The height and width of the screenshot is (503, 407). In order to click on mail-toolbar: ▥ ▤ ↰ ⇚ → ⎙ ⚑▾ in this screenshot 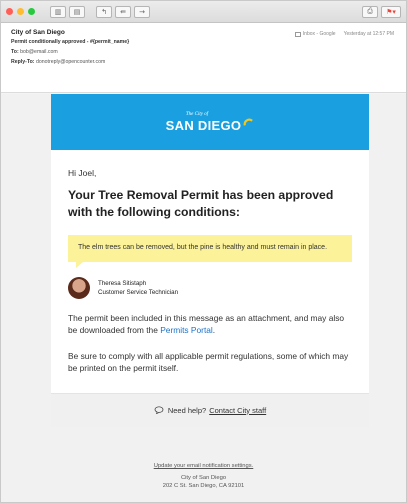, I will do `click(203, 12)`.